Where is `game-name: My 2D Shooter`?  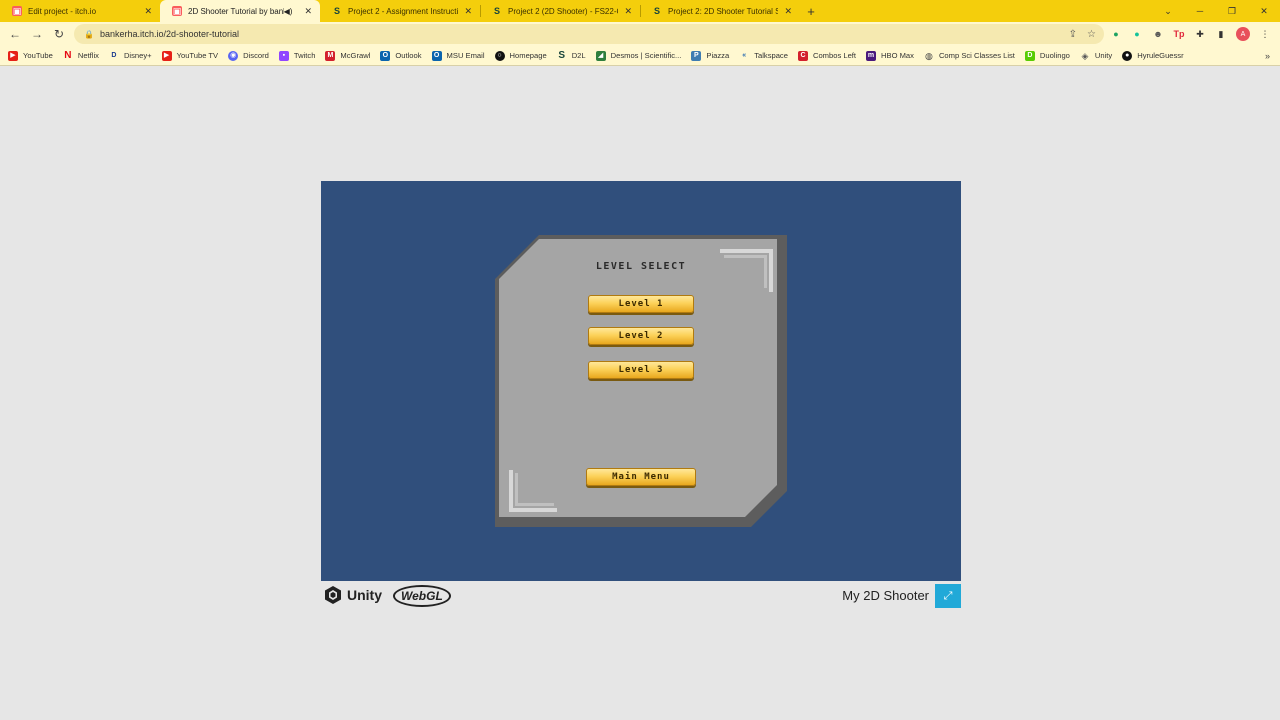 game-name: My 2D Shooter is located at coordinates (885, 595).